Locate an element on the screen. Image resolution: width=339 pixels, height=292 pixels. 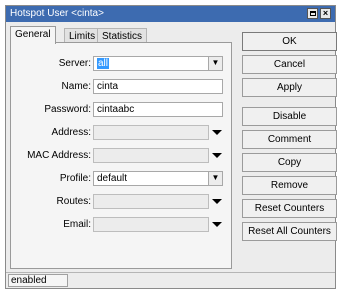
name-row: Name: cinta is located at coordinates (122, 86).